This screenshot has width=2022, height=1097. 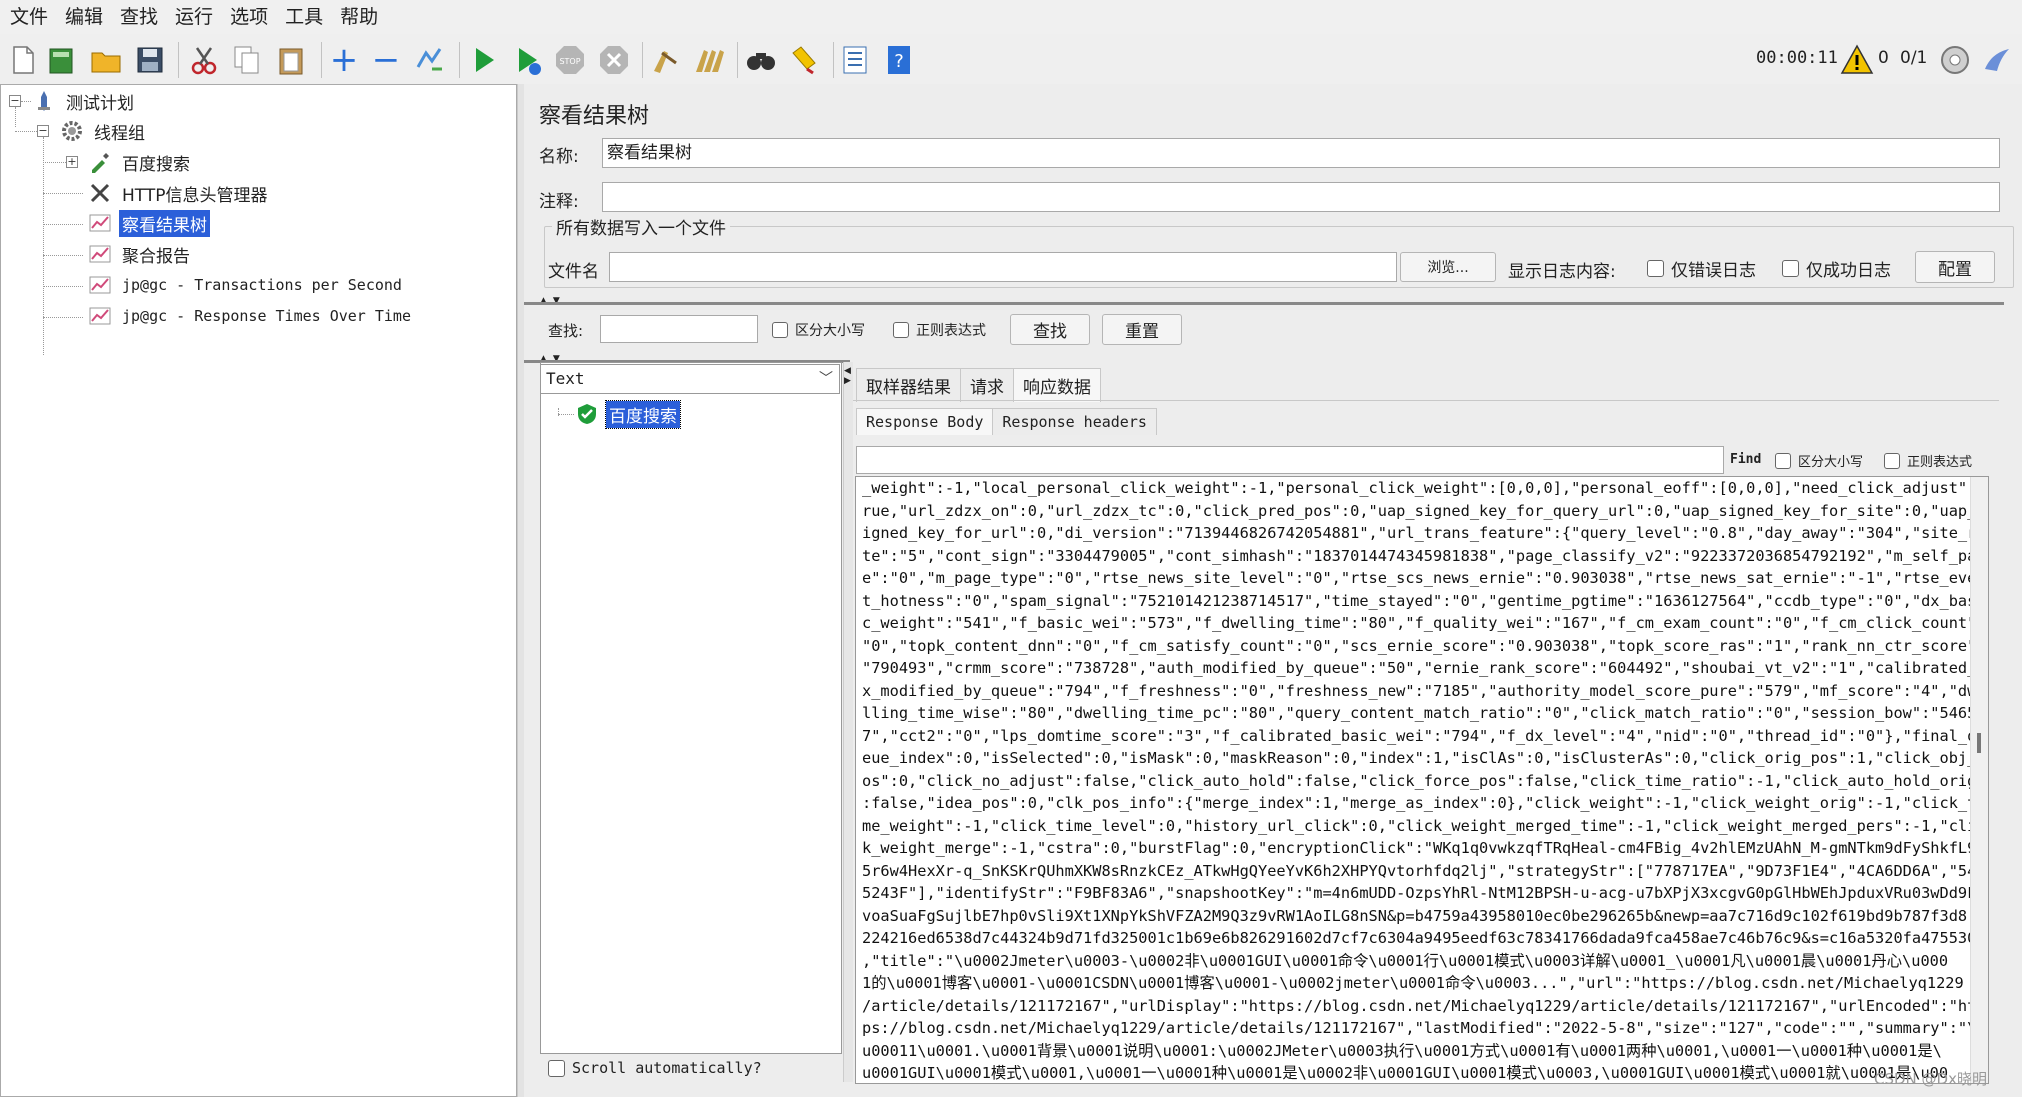 I want to click on menu-file: 文件, so click(x=29, y=17).